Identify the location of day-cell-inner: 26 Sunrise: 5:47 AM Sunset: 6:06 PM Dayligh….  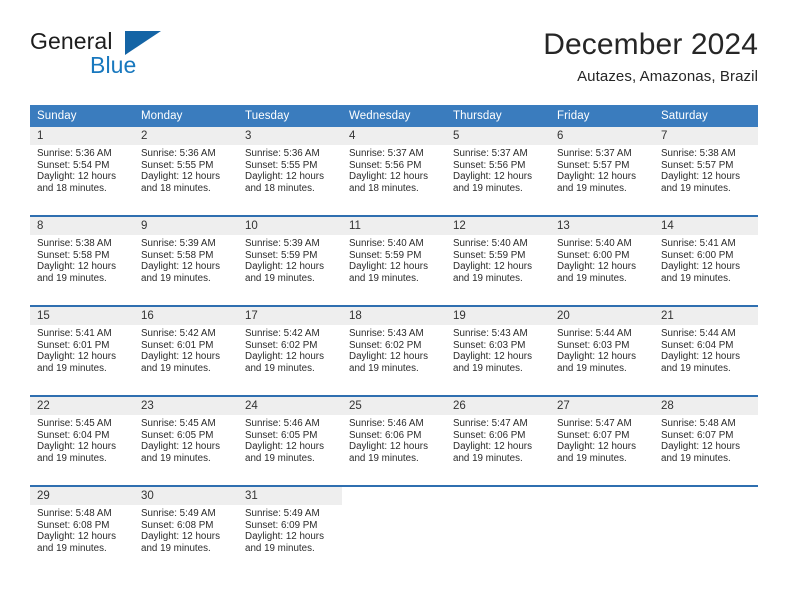
(498, 441).